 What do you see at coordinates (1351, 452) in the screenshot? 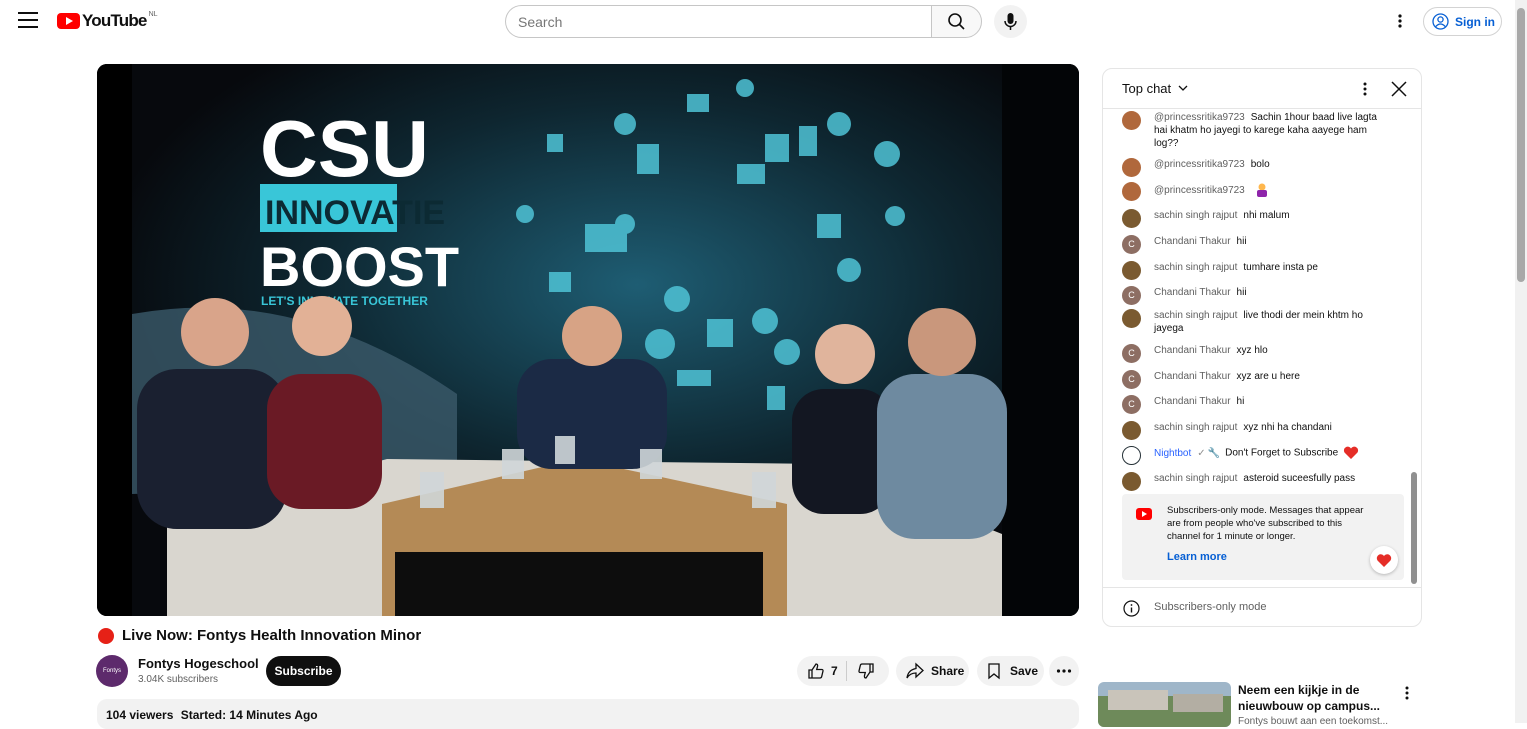
I see `heart-emoji-icon` at bounding box center [1351, 452].